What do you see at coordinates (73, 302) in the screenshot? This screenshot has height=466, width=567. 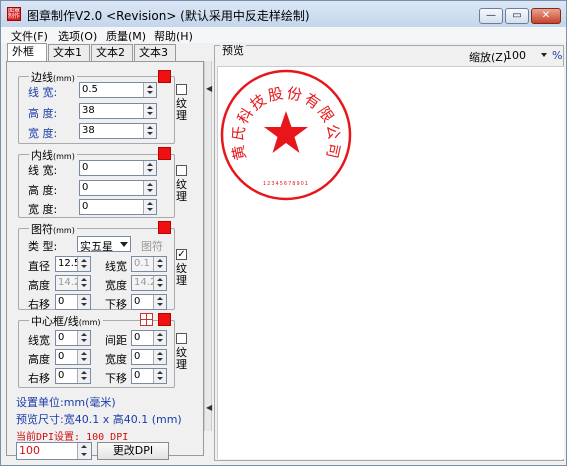 I see `symbol-right-spin: 0` at bounding box center [73, 302].